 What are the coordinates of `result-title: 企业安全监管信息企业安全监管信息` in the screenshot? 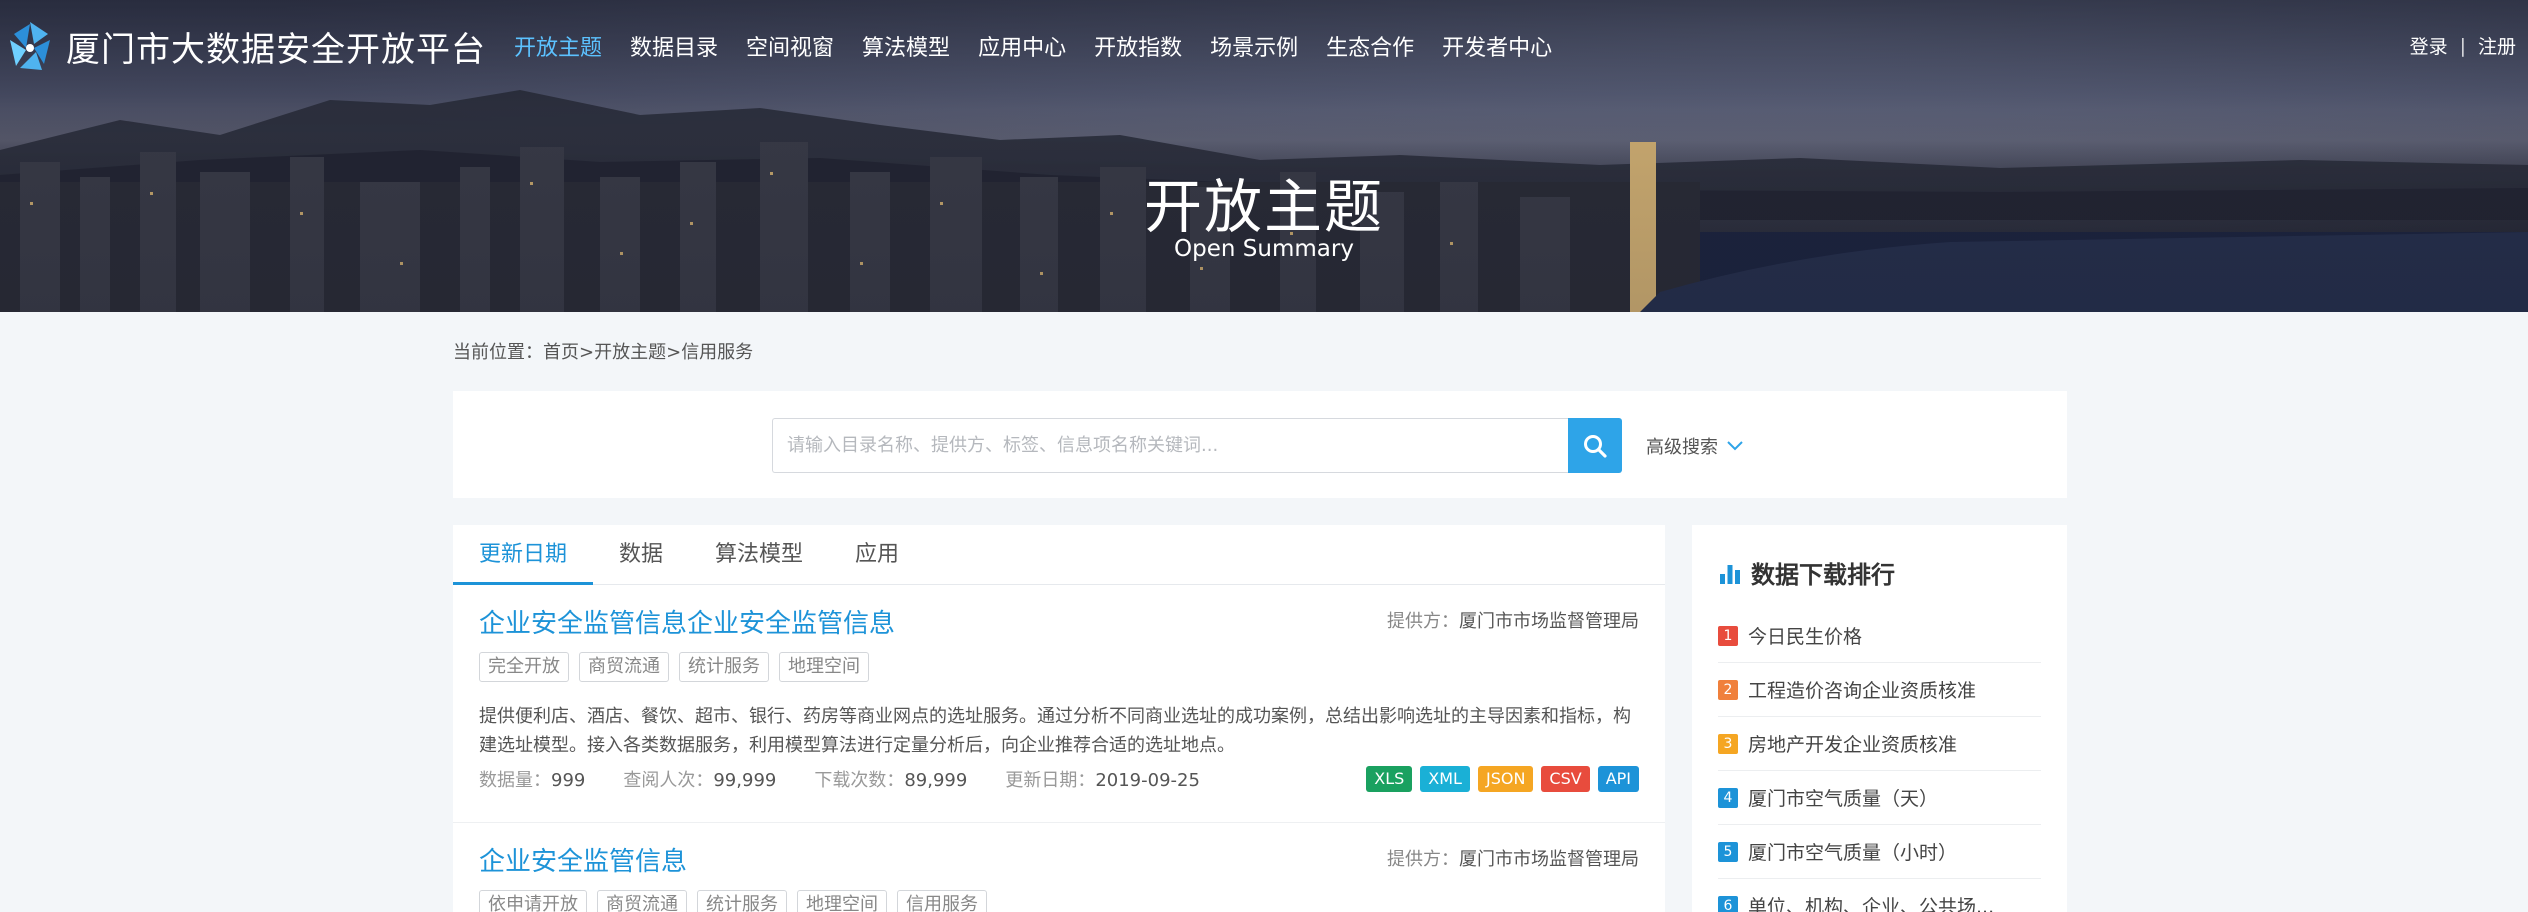 It's located at (687, 621).